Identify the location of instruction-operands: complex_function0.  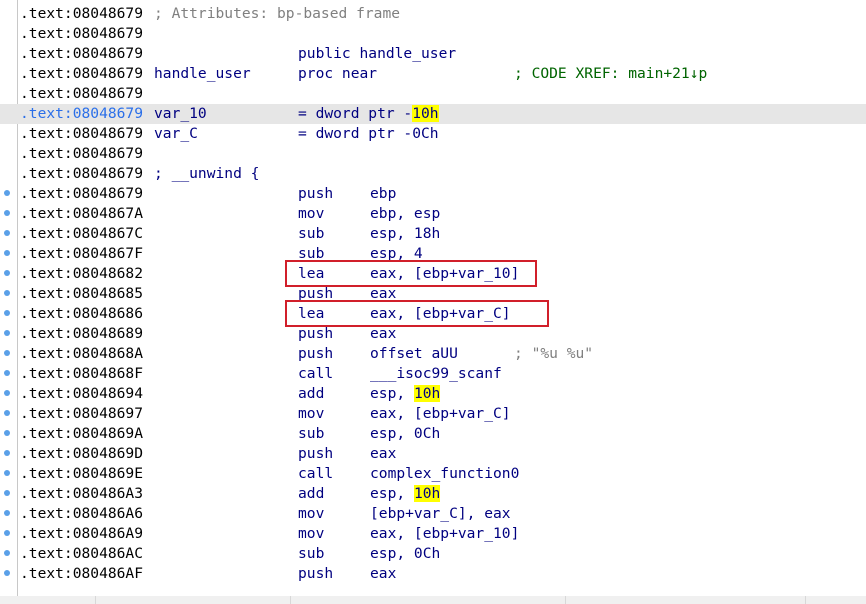
(444, 474).